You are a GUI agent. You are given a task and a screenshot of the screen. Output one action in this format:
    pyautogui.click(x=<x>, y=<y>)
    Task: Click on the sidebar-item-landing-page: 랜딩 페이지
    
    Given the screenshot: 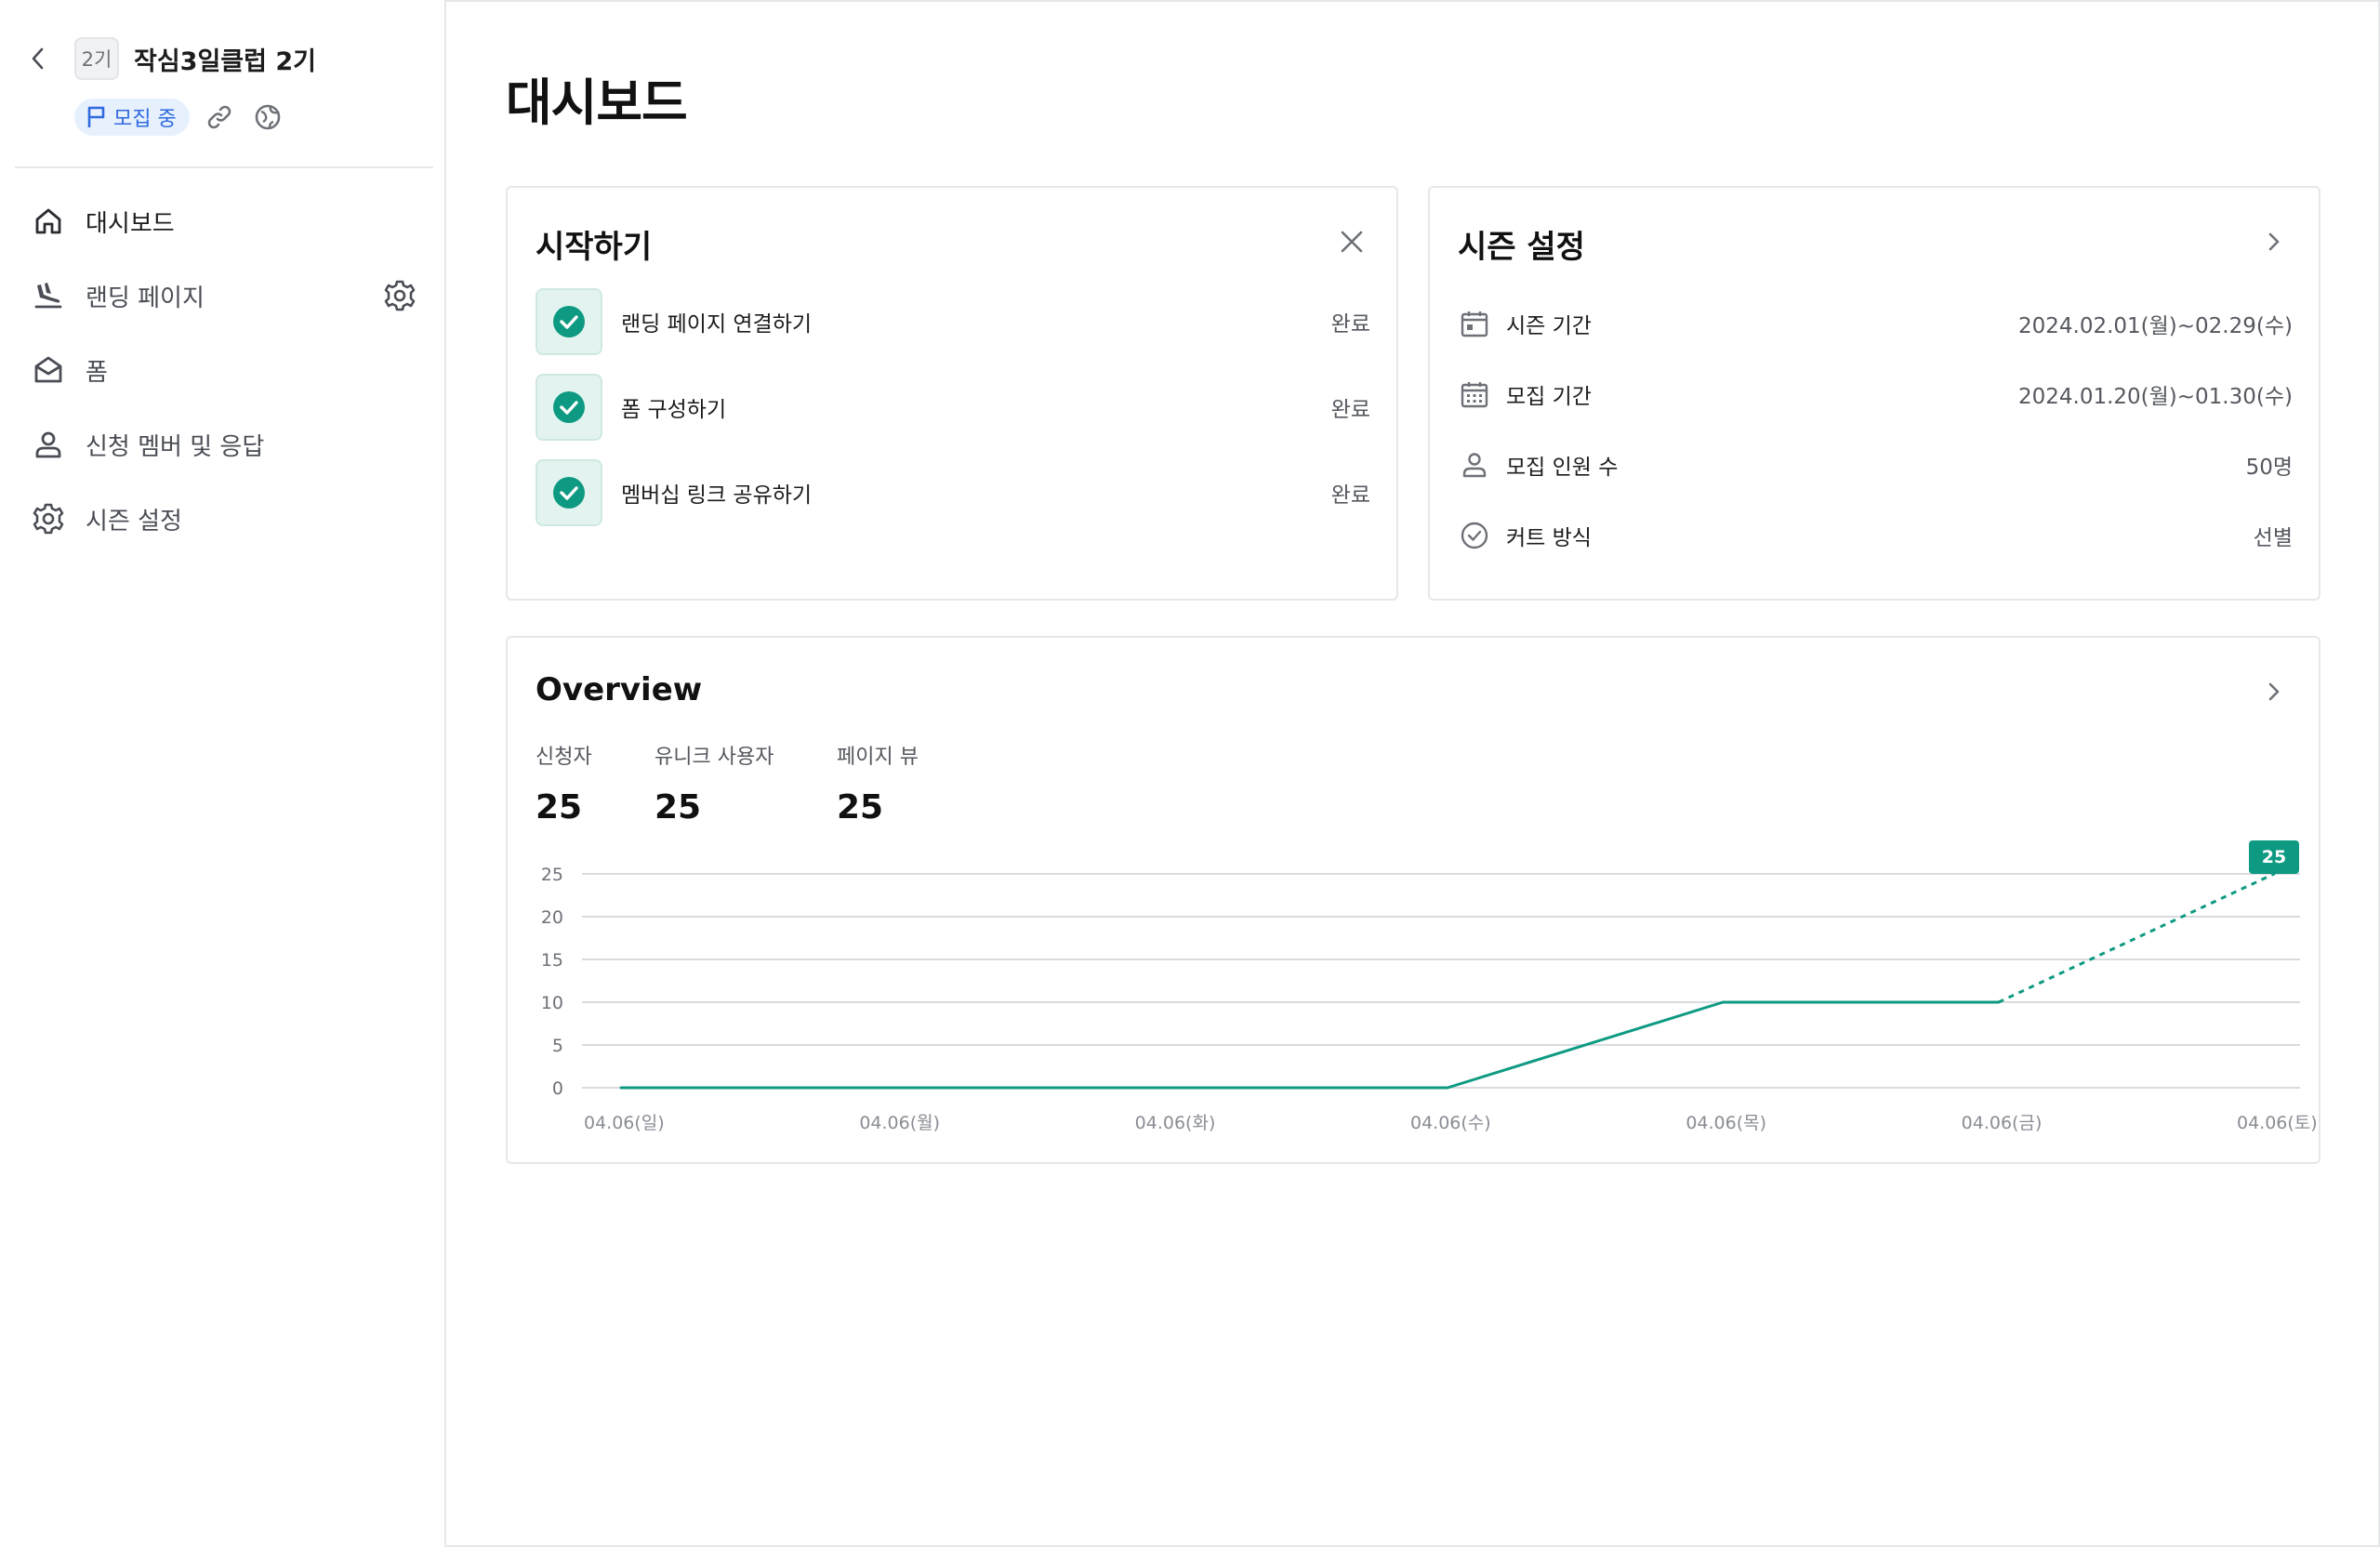 What is the action you would take?
    pyautogui.click(x=223, y=295)
    